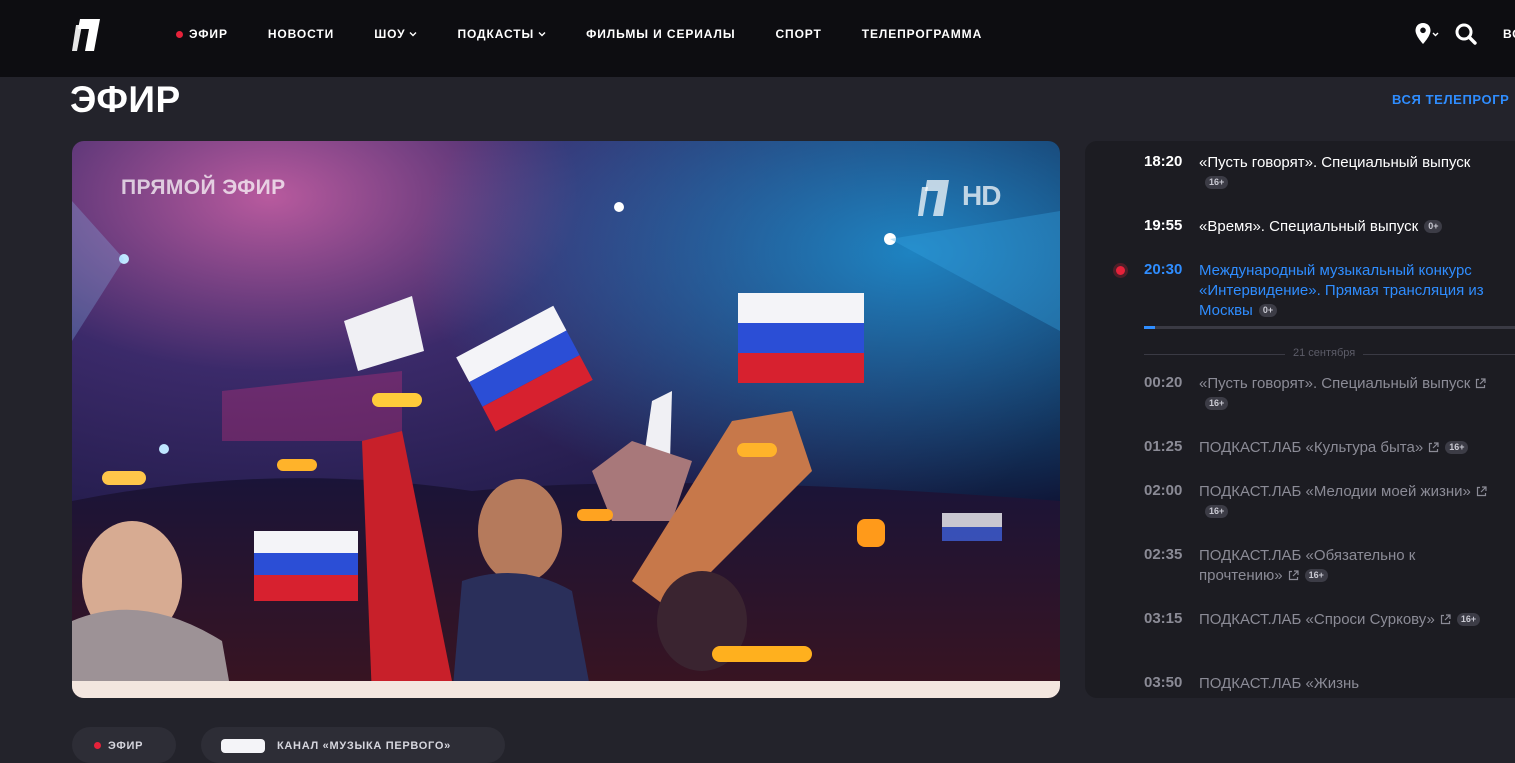  What do you see at coordinates (496, 34) in the screenshot?
I see `nav-item-label: ПОДКАСТЫ` at bounding box center [496, 34].